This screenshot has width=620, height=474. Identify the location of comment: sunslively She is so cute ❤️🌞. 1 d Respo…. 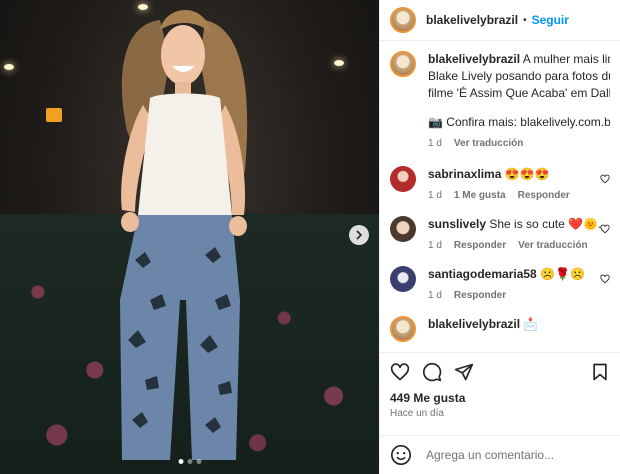
(500, 235).